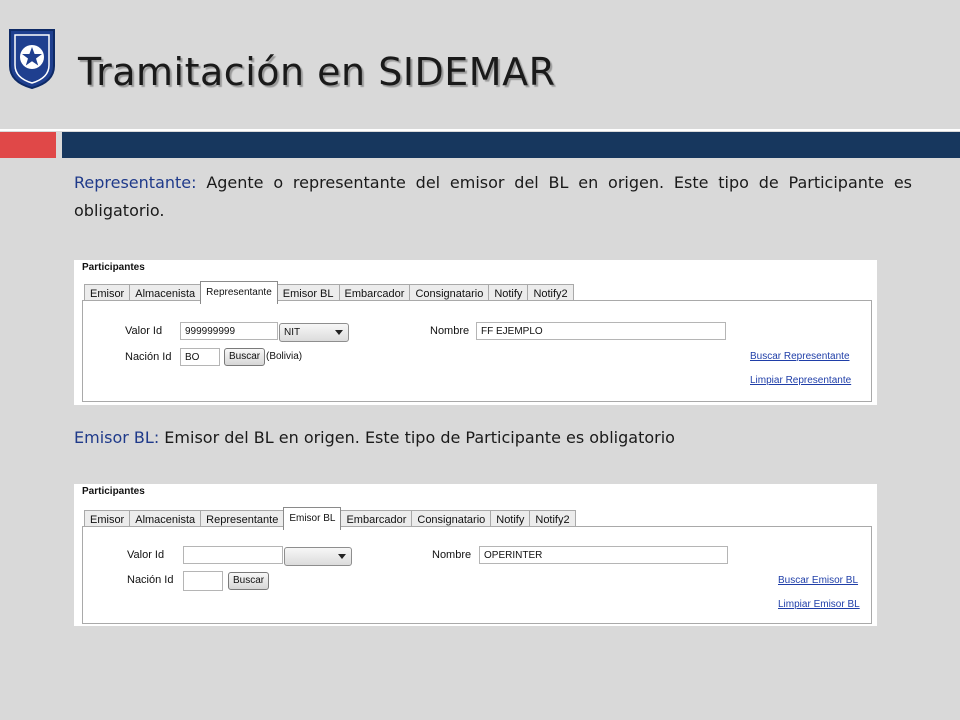 Image resolution: width=960 pixels, height=720 pixels. What do you see at coordinates (292, 332) in the screenshot?
I see `tipo-id-value: NIT` at bounding box center [292, 332].